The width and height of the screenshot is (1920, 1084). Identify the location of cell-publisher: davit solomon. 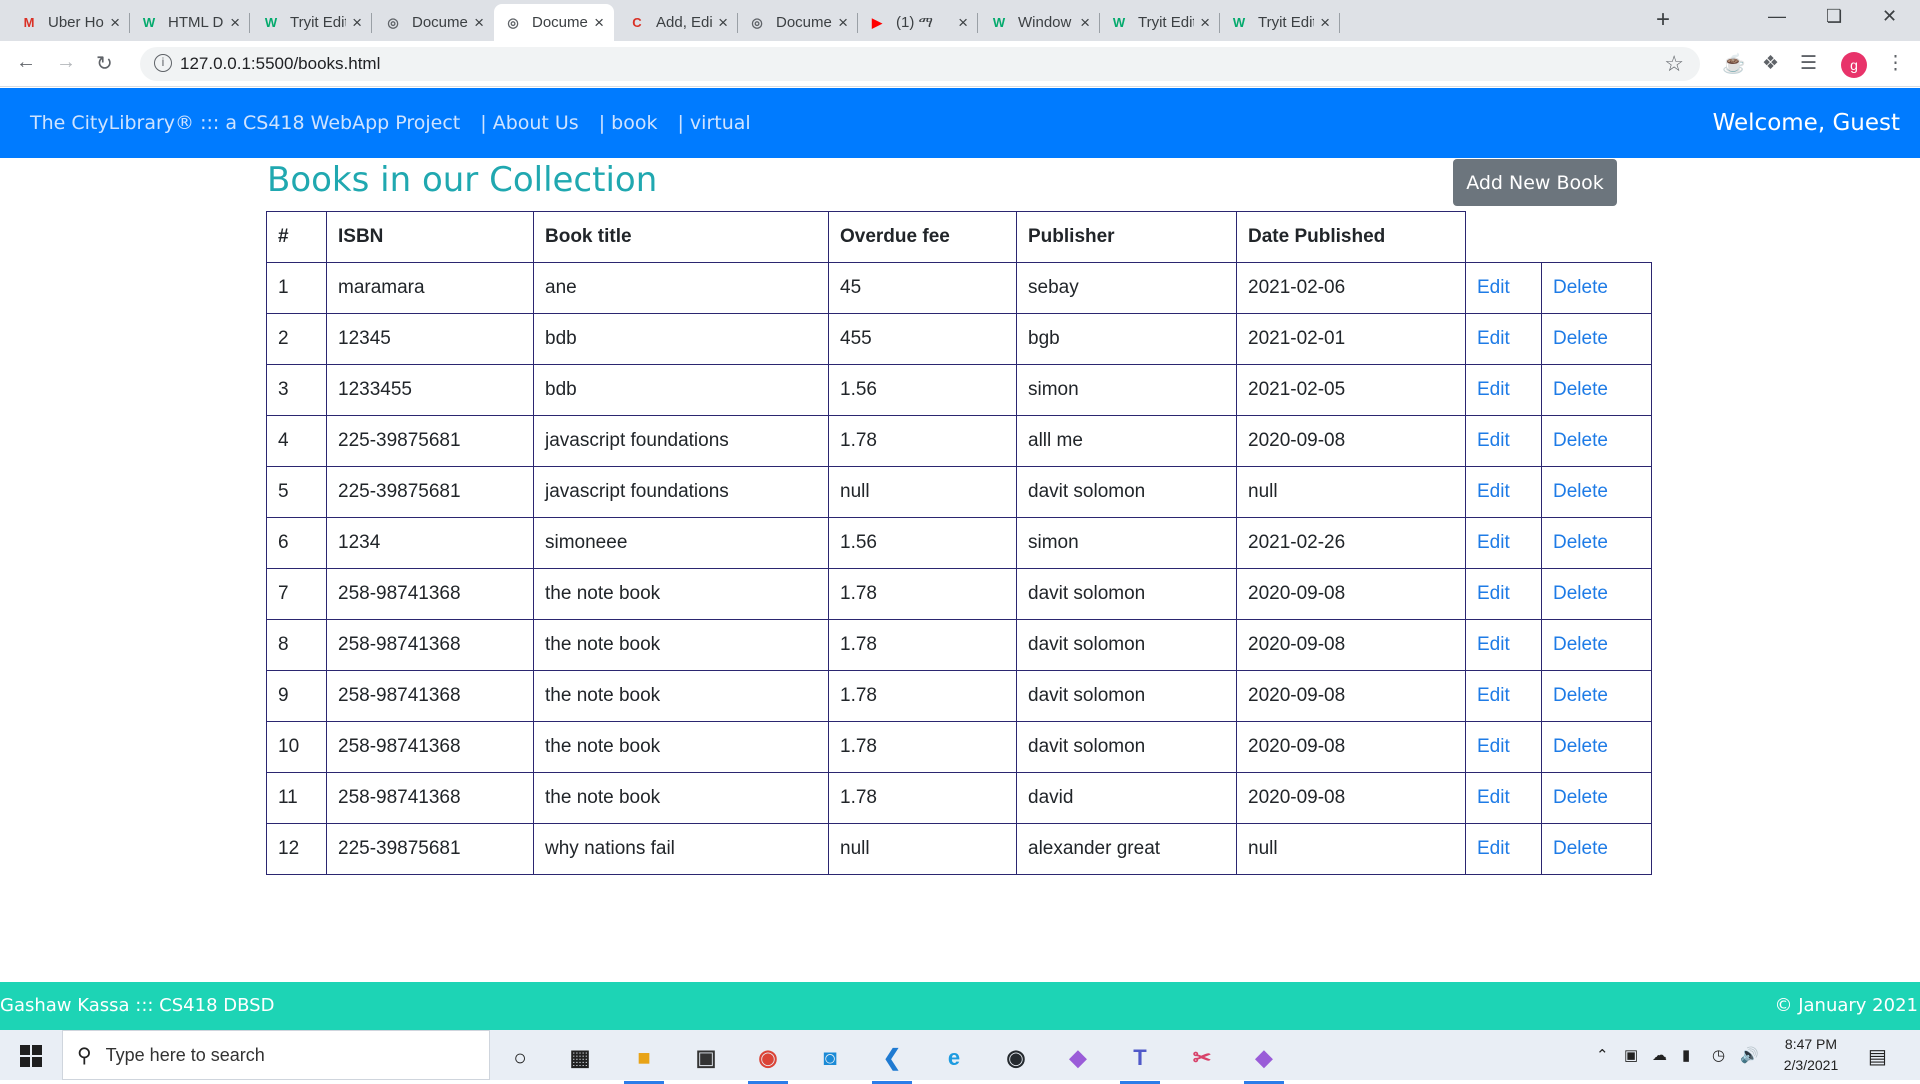
(1126, 747).